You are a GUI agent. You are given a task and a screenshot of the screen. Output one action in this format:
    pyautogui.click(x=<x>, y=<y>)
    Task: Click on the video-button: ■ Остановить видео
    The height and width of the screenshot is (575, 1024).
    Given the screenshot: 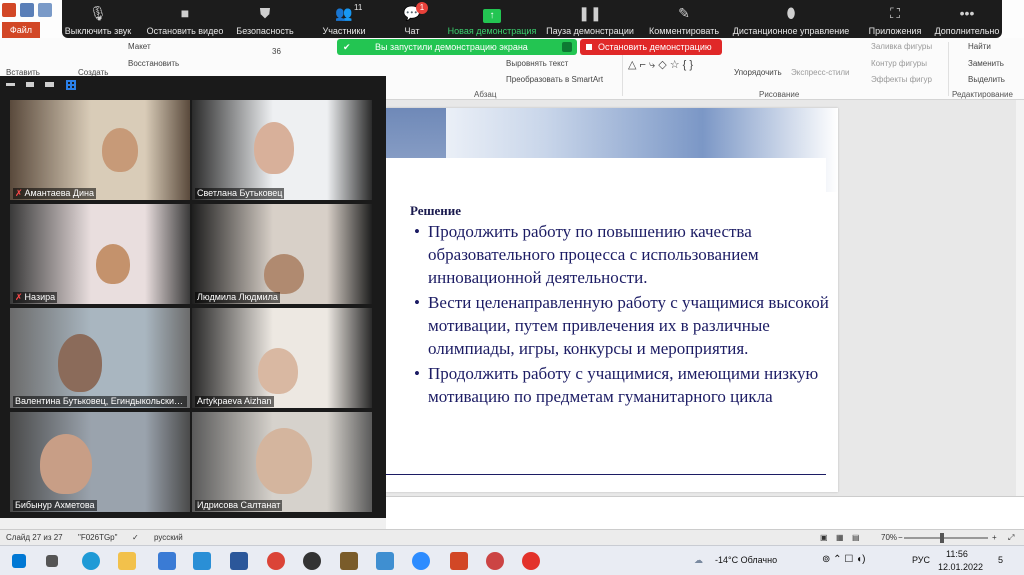 What is the action you would take?
    pyautogui.click(x=185, y=19)
    